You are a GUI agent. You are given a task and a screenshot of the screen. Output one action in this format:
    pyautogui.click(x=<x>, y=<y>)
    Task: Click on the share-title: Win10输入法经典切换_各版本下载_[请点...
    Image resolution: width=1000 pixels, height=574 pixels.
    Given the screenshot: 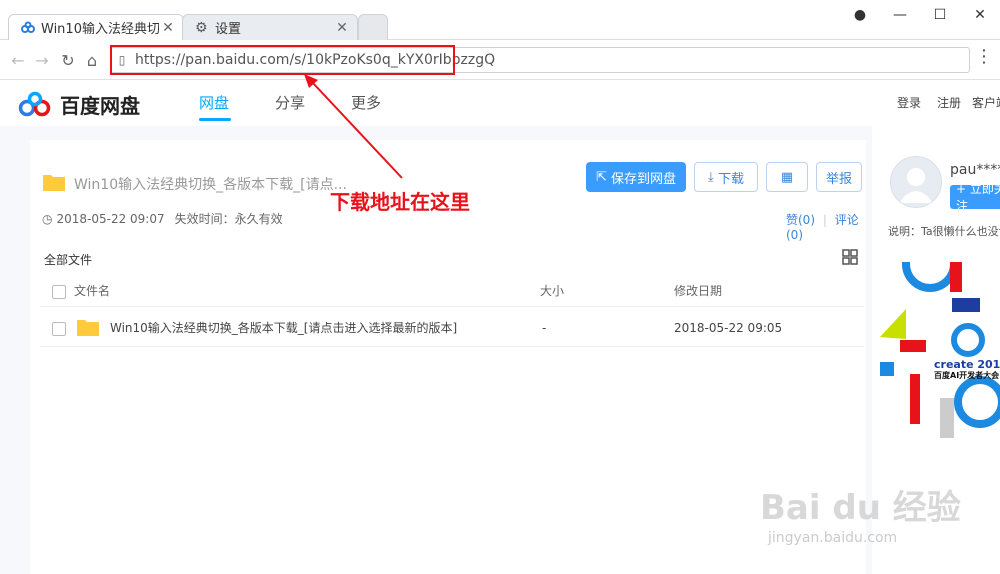 What is the action you would take?
    pyautogui.click(x=210, y=185)
    